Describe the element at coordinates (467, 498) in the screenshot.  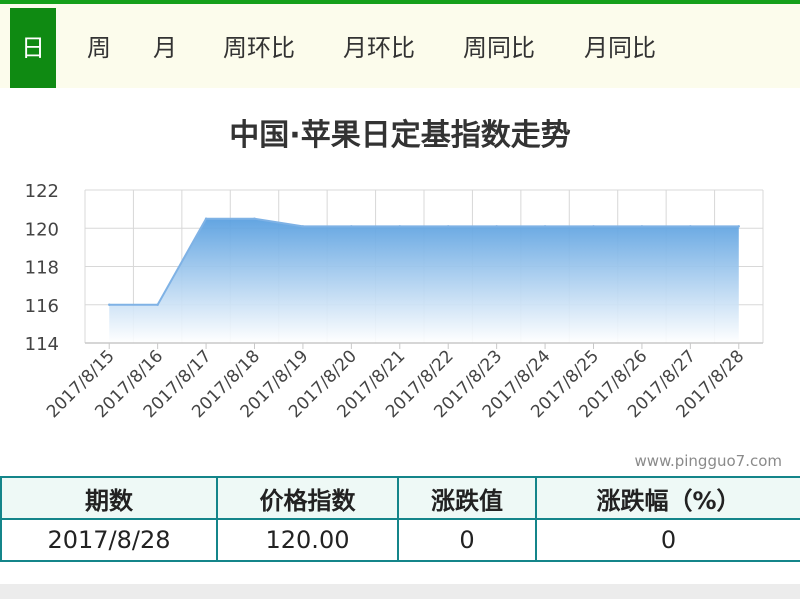
I see `col-header-change: 涨跌值` at that location.